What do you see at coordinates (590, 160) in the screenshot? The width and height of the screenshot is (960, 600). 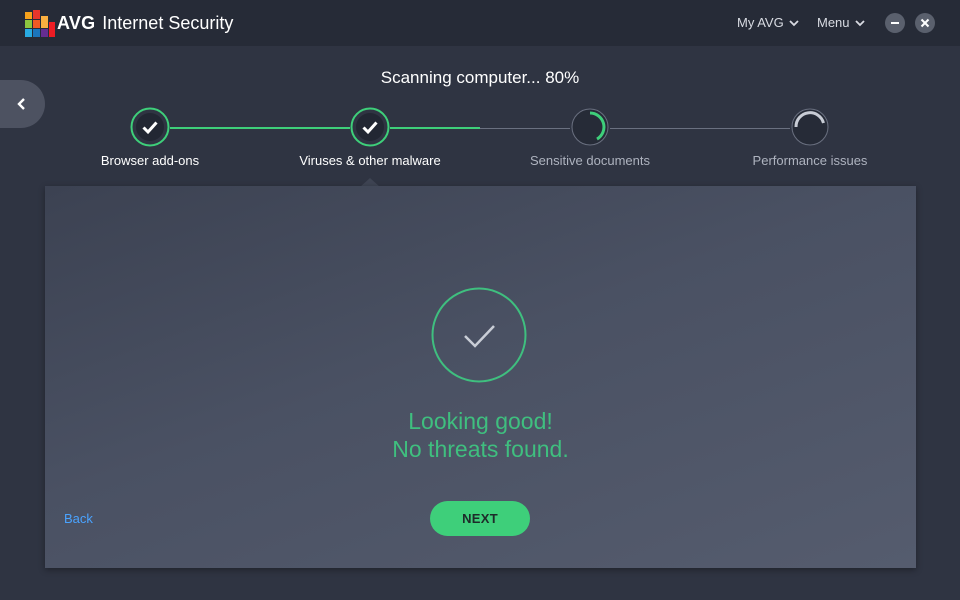 I see `step-label: Sensitive documents` at bounding box center [590, 160].